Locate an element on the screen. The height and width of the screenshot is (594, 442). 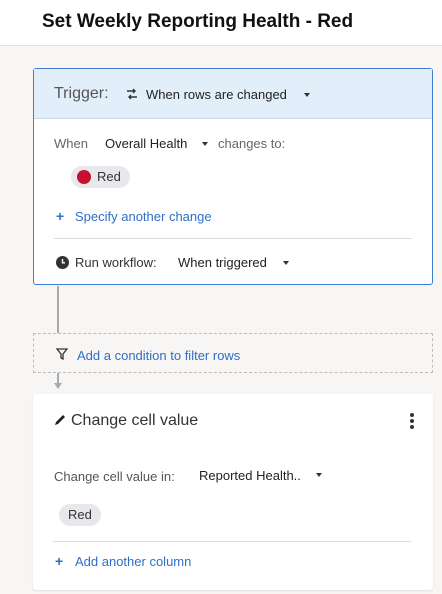
add-condition-box: Add a condition to filter rows is located at coordinates (233, 353).